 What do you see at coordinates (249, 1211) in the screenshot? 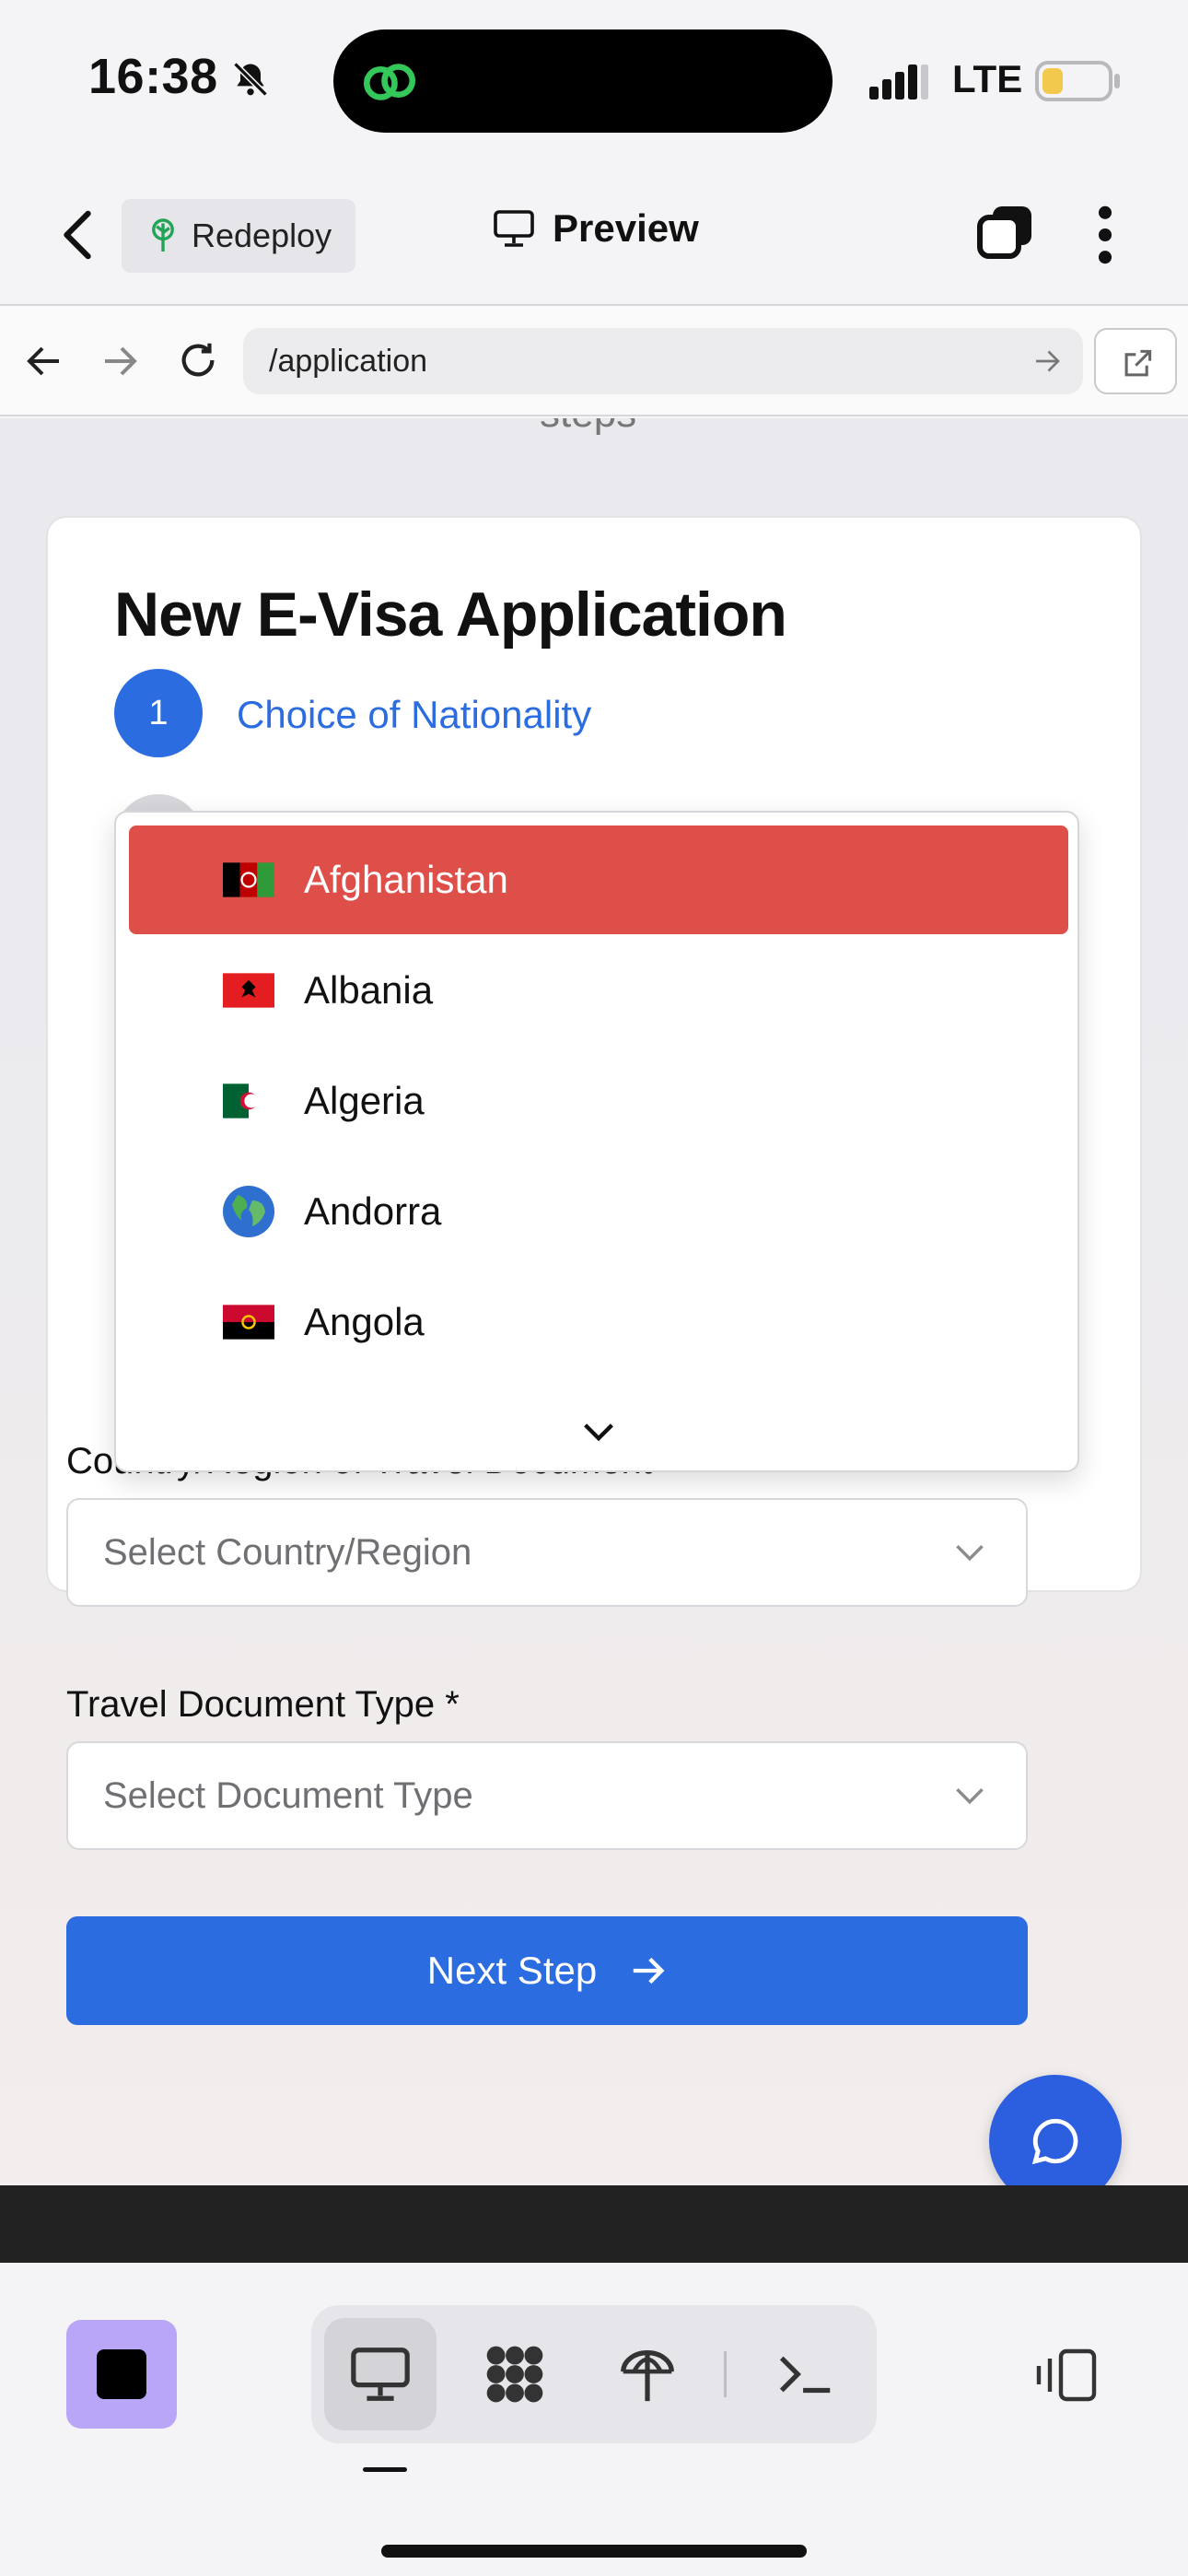
I see `globe-icon` at bounding box center [249, 1211].